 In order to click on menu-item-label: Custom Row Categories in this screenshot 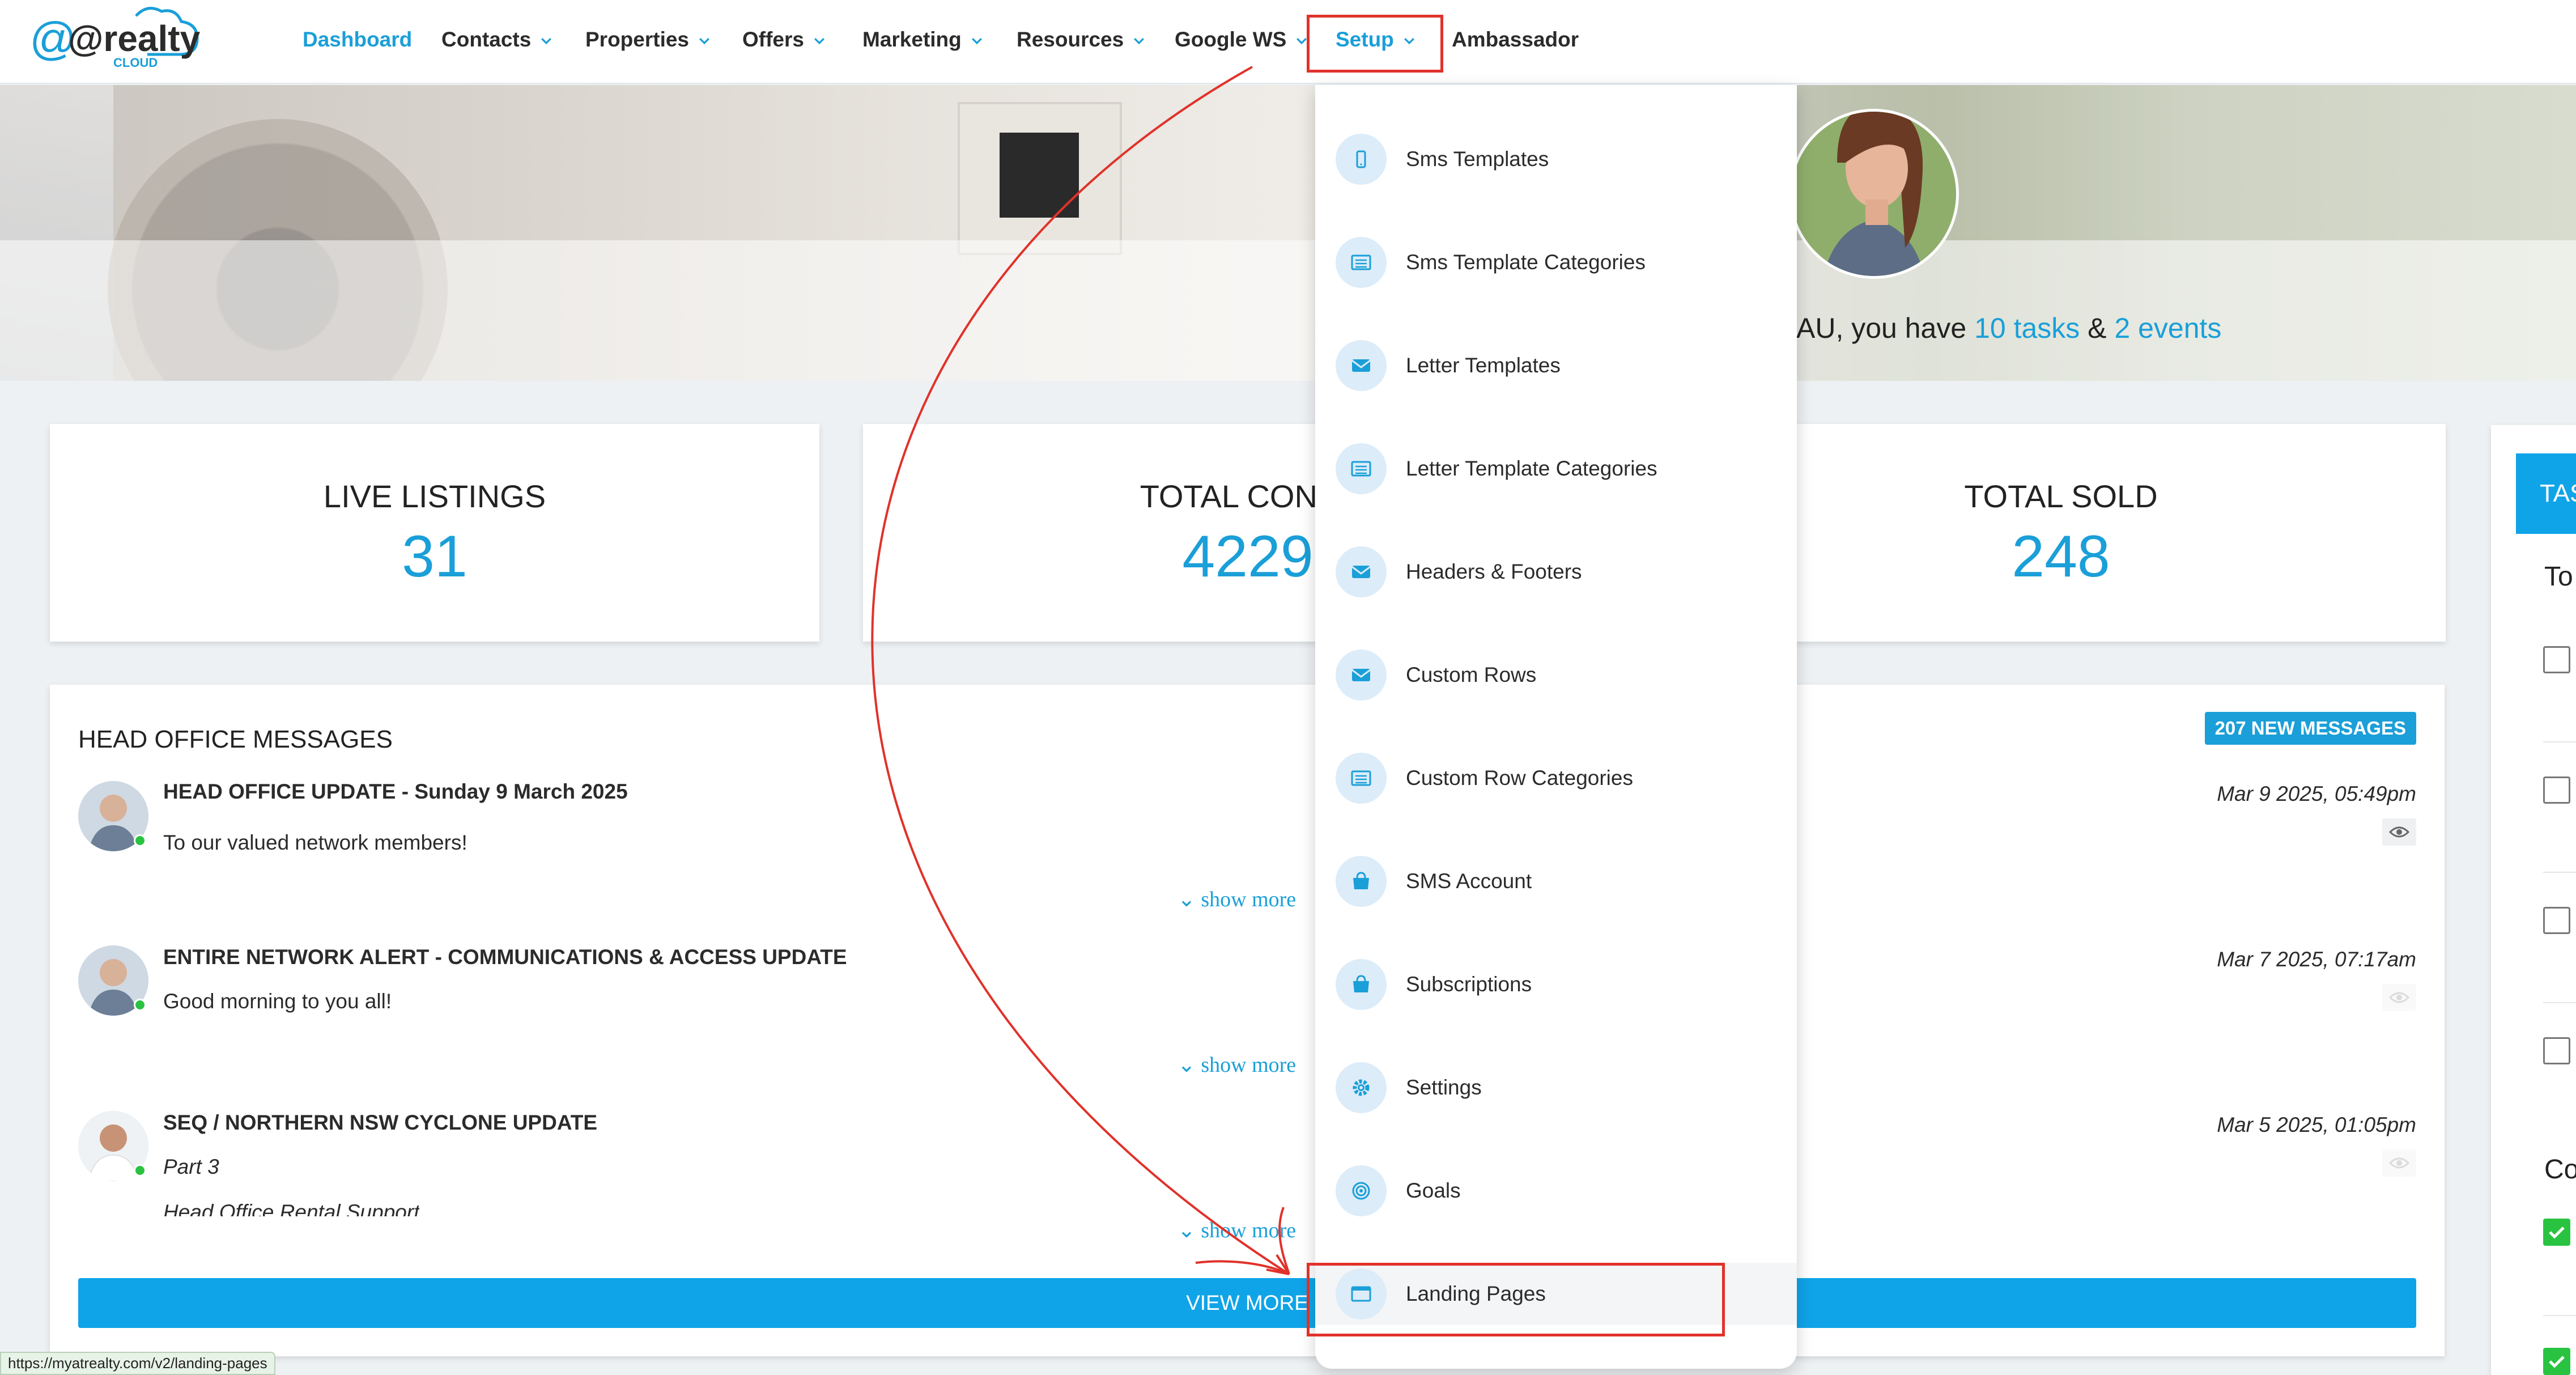, I will do `click(1519, 778)`.